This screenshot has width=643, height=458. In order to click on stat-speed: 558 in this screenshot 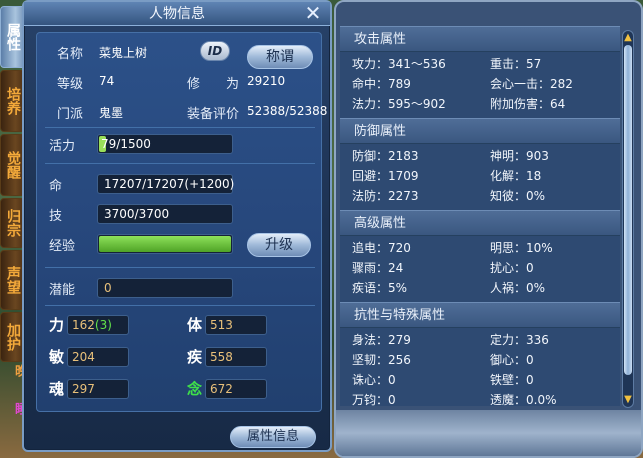, I will do `click(236, 357)`.